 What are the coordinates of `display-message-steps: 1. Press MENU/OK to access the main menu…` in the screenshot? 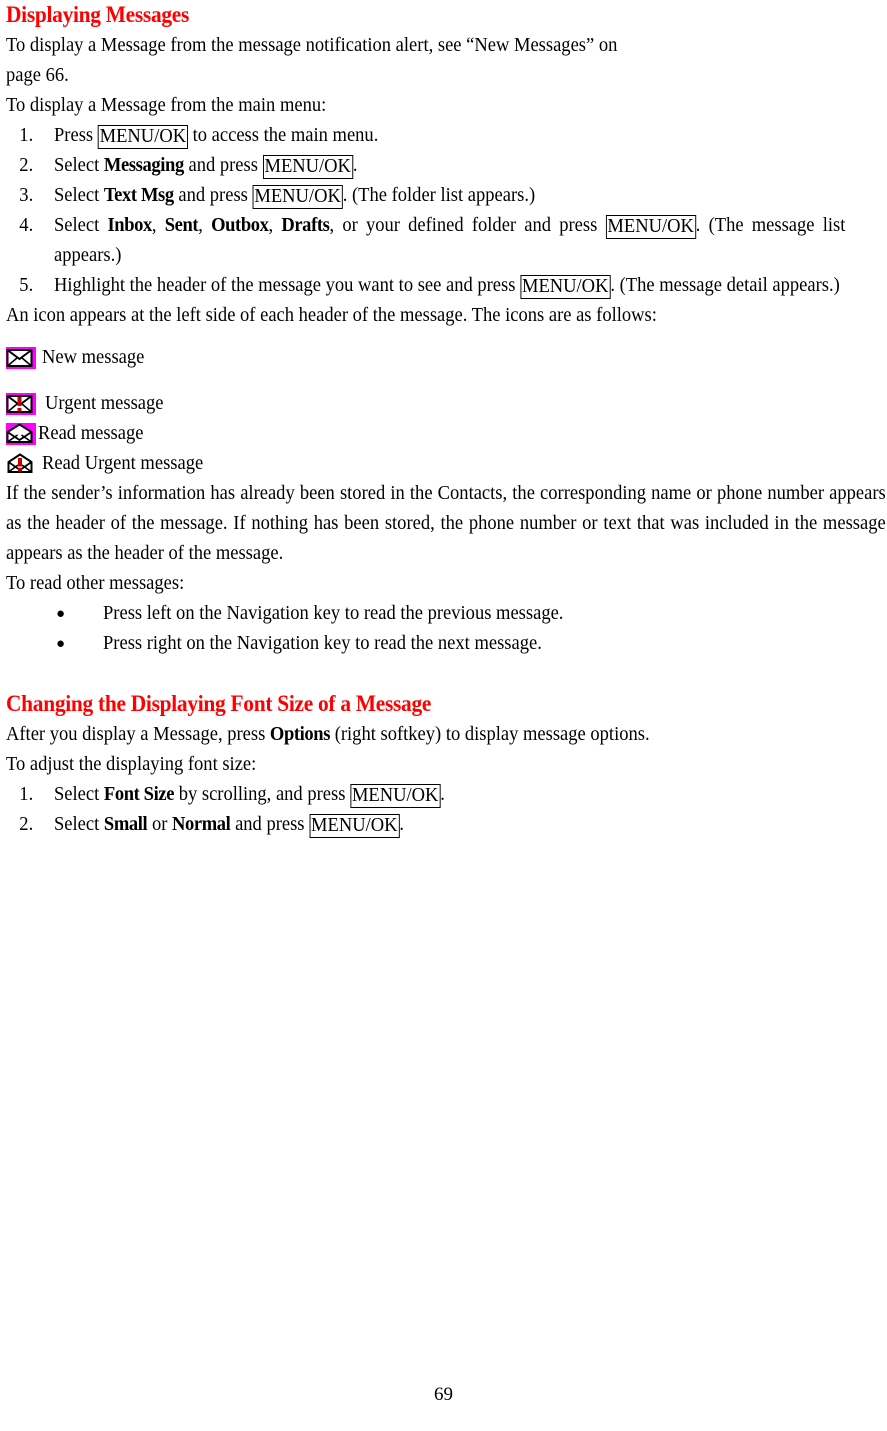 It's located at (446, 211).